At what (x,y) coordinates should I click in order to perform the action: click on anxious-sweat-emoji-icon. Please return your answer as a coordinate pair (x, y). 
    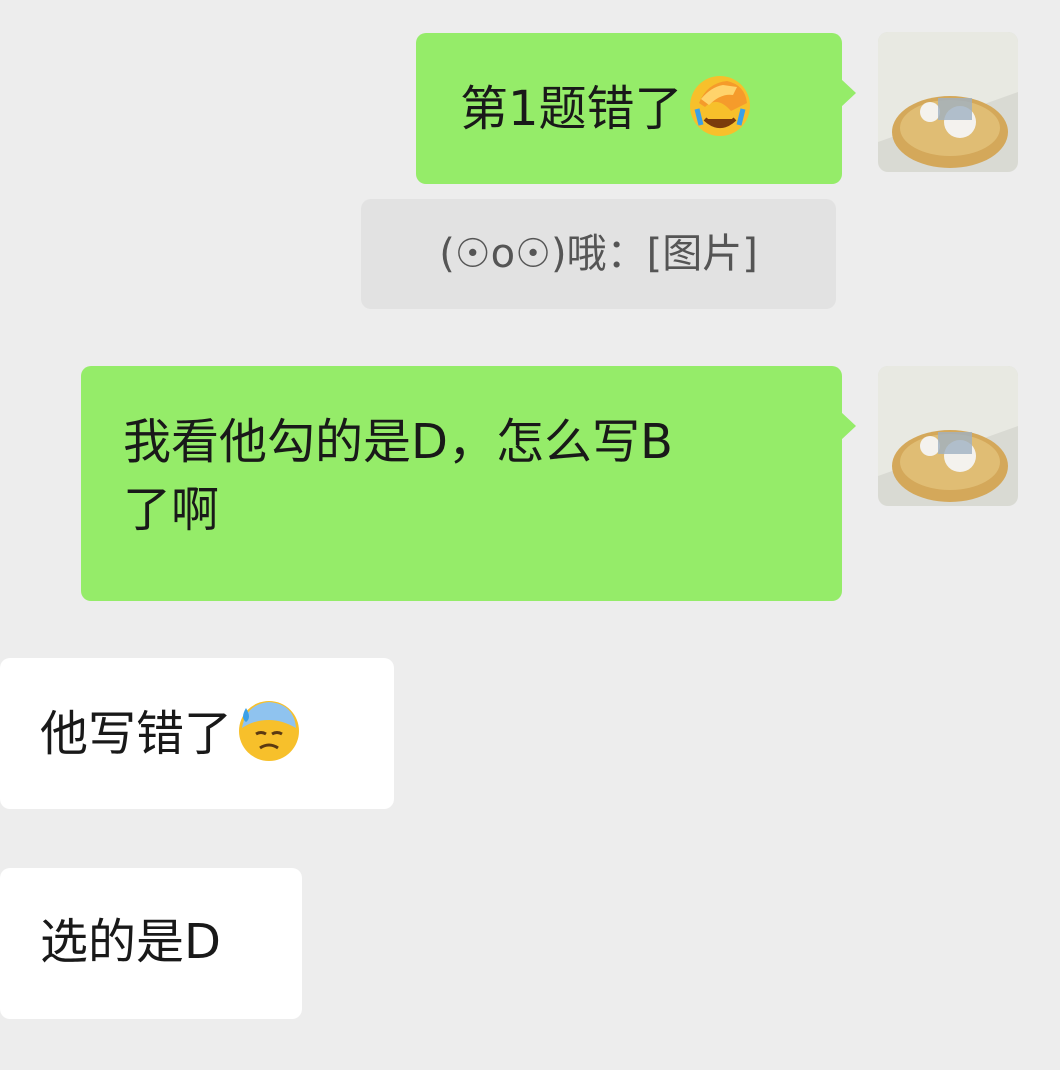
    Looking at the image, I should click on (269, 731).